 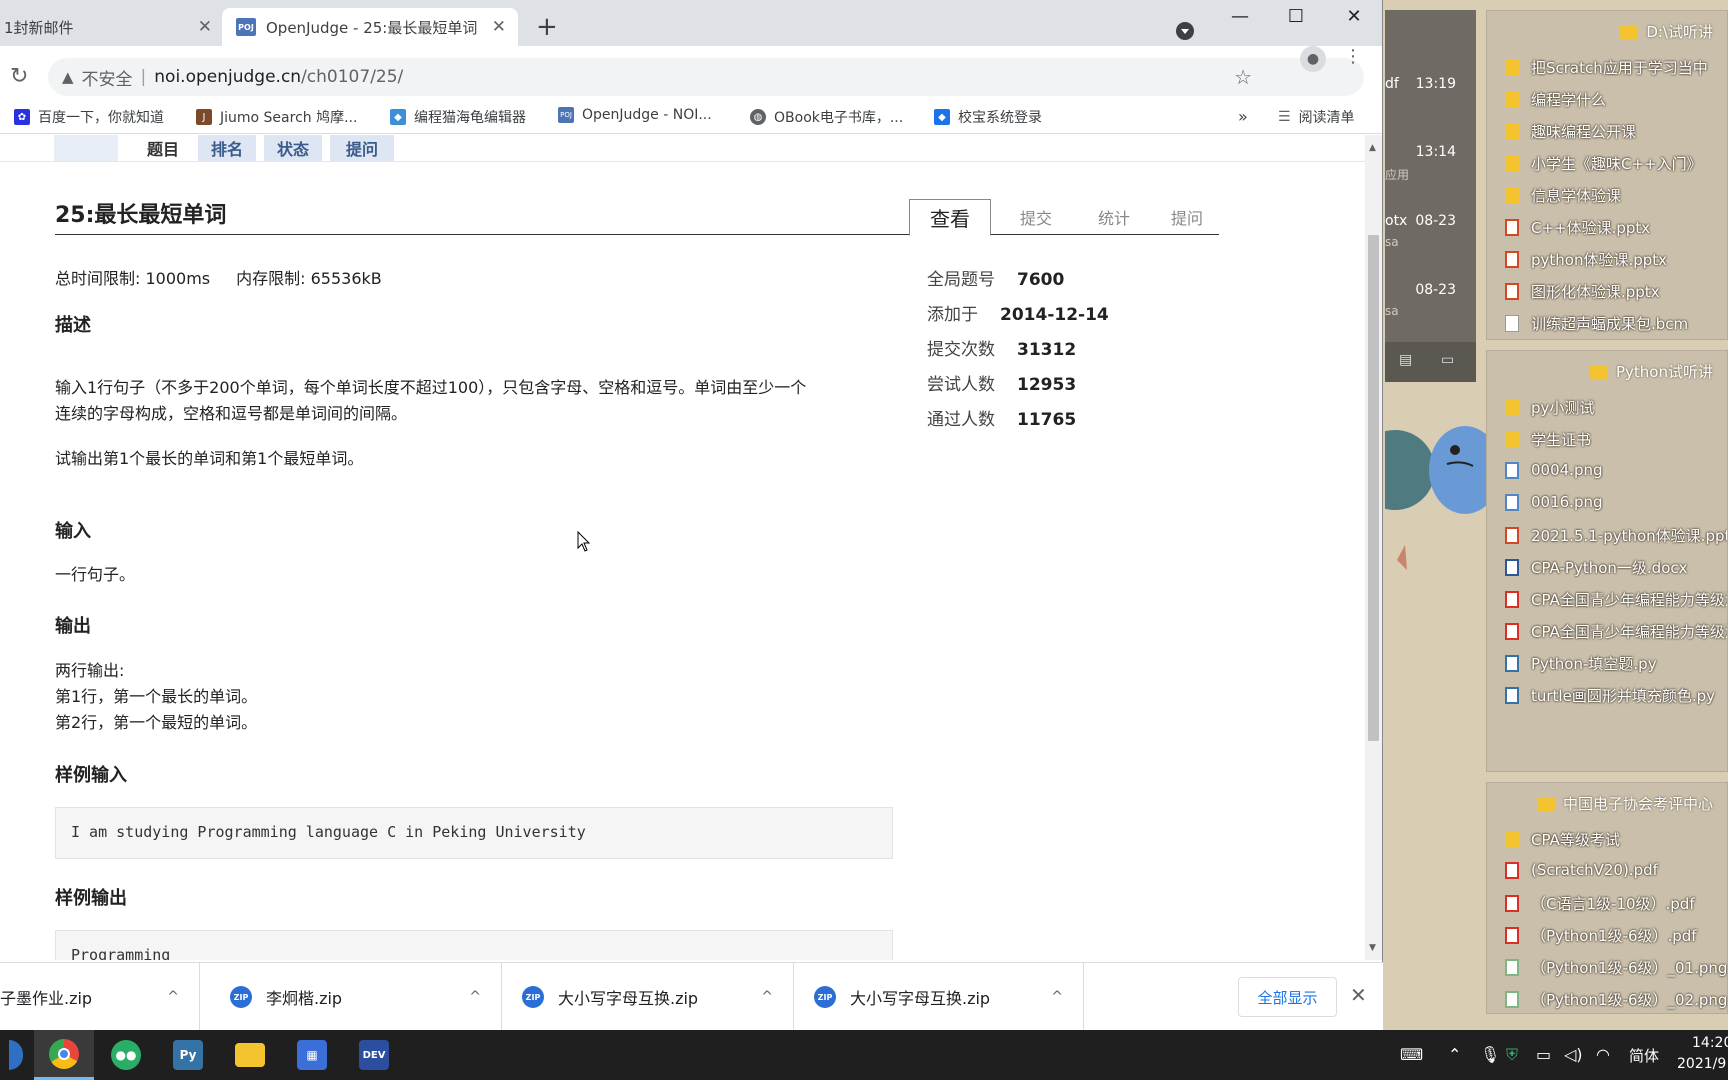 I want to click on maximize-button: ☐, so click(x=1296, y=16).